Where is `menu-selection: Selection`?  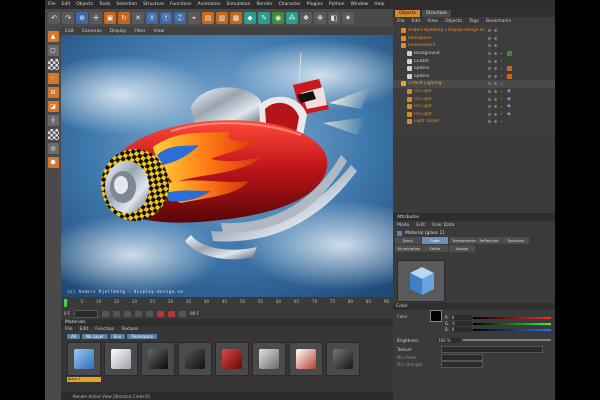
menu-selection: Selection is located at coordinates (126, 4).